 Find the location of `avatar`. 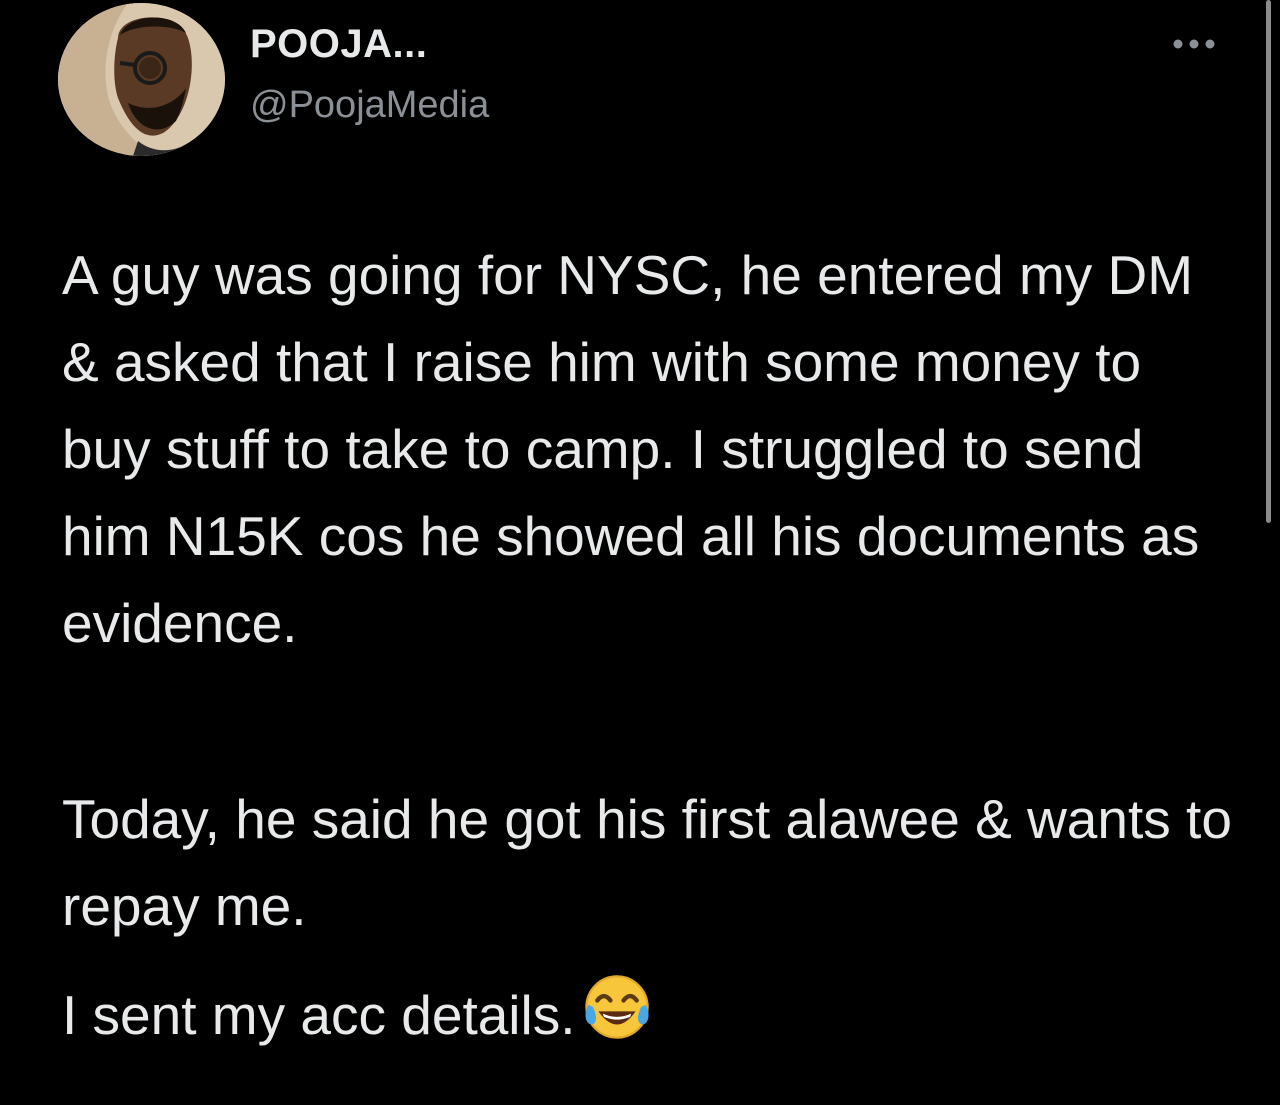

avatar is located at coordinates (141, 79).